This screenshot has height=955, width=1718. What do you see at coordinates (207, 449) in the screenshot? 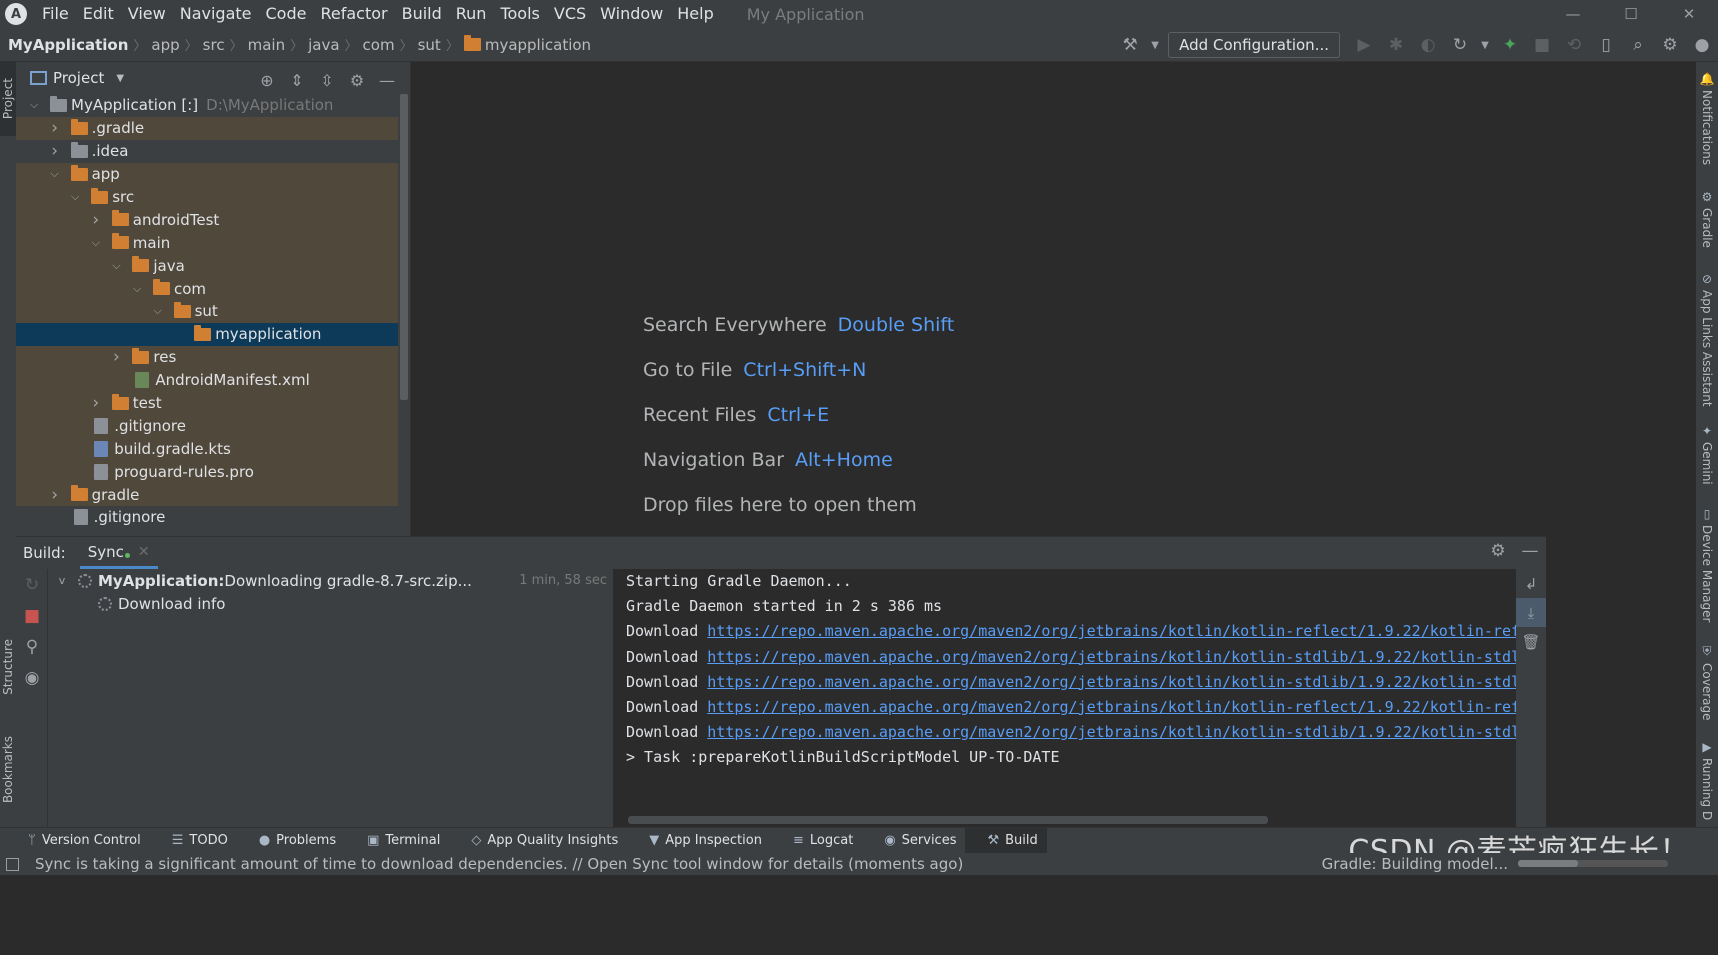
I see `tree-row: build.gradle.kts` at bounding box center [207, 449].